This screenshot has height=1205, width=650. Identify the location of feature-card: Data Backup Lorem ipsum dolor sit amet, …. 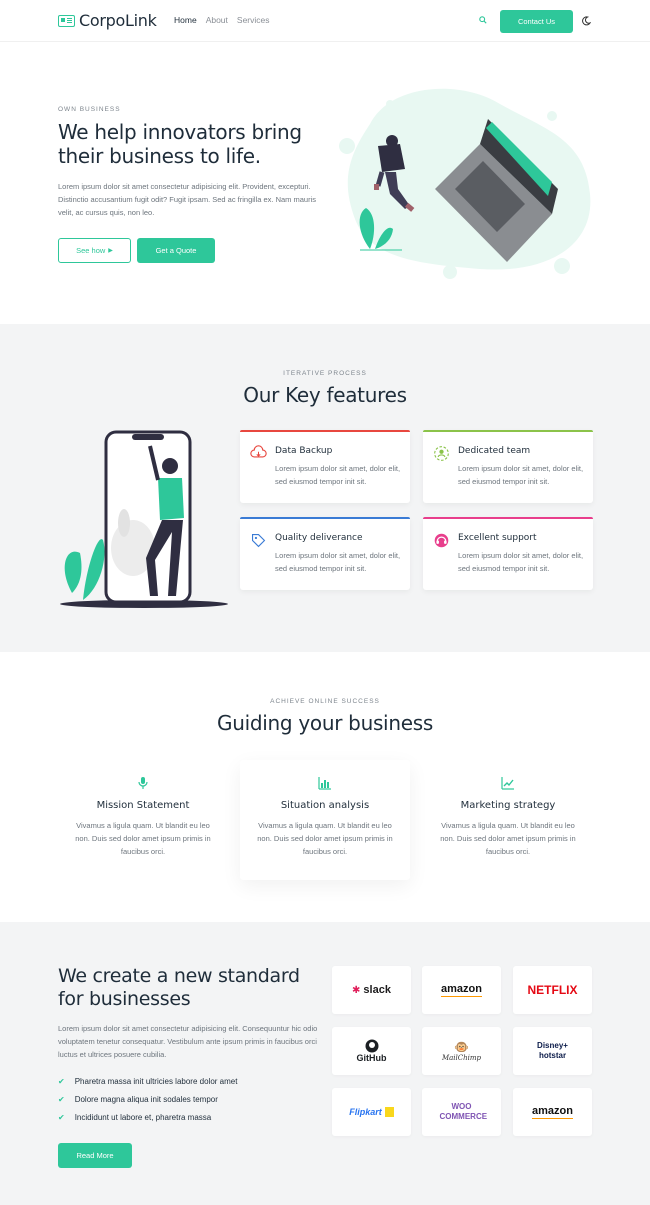
(325, 466).